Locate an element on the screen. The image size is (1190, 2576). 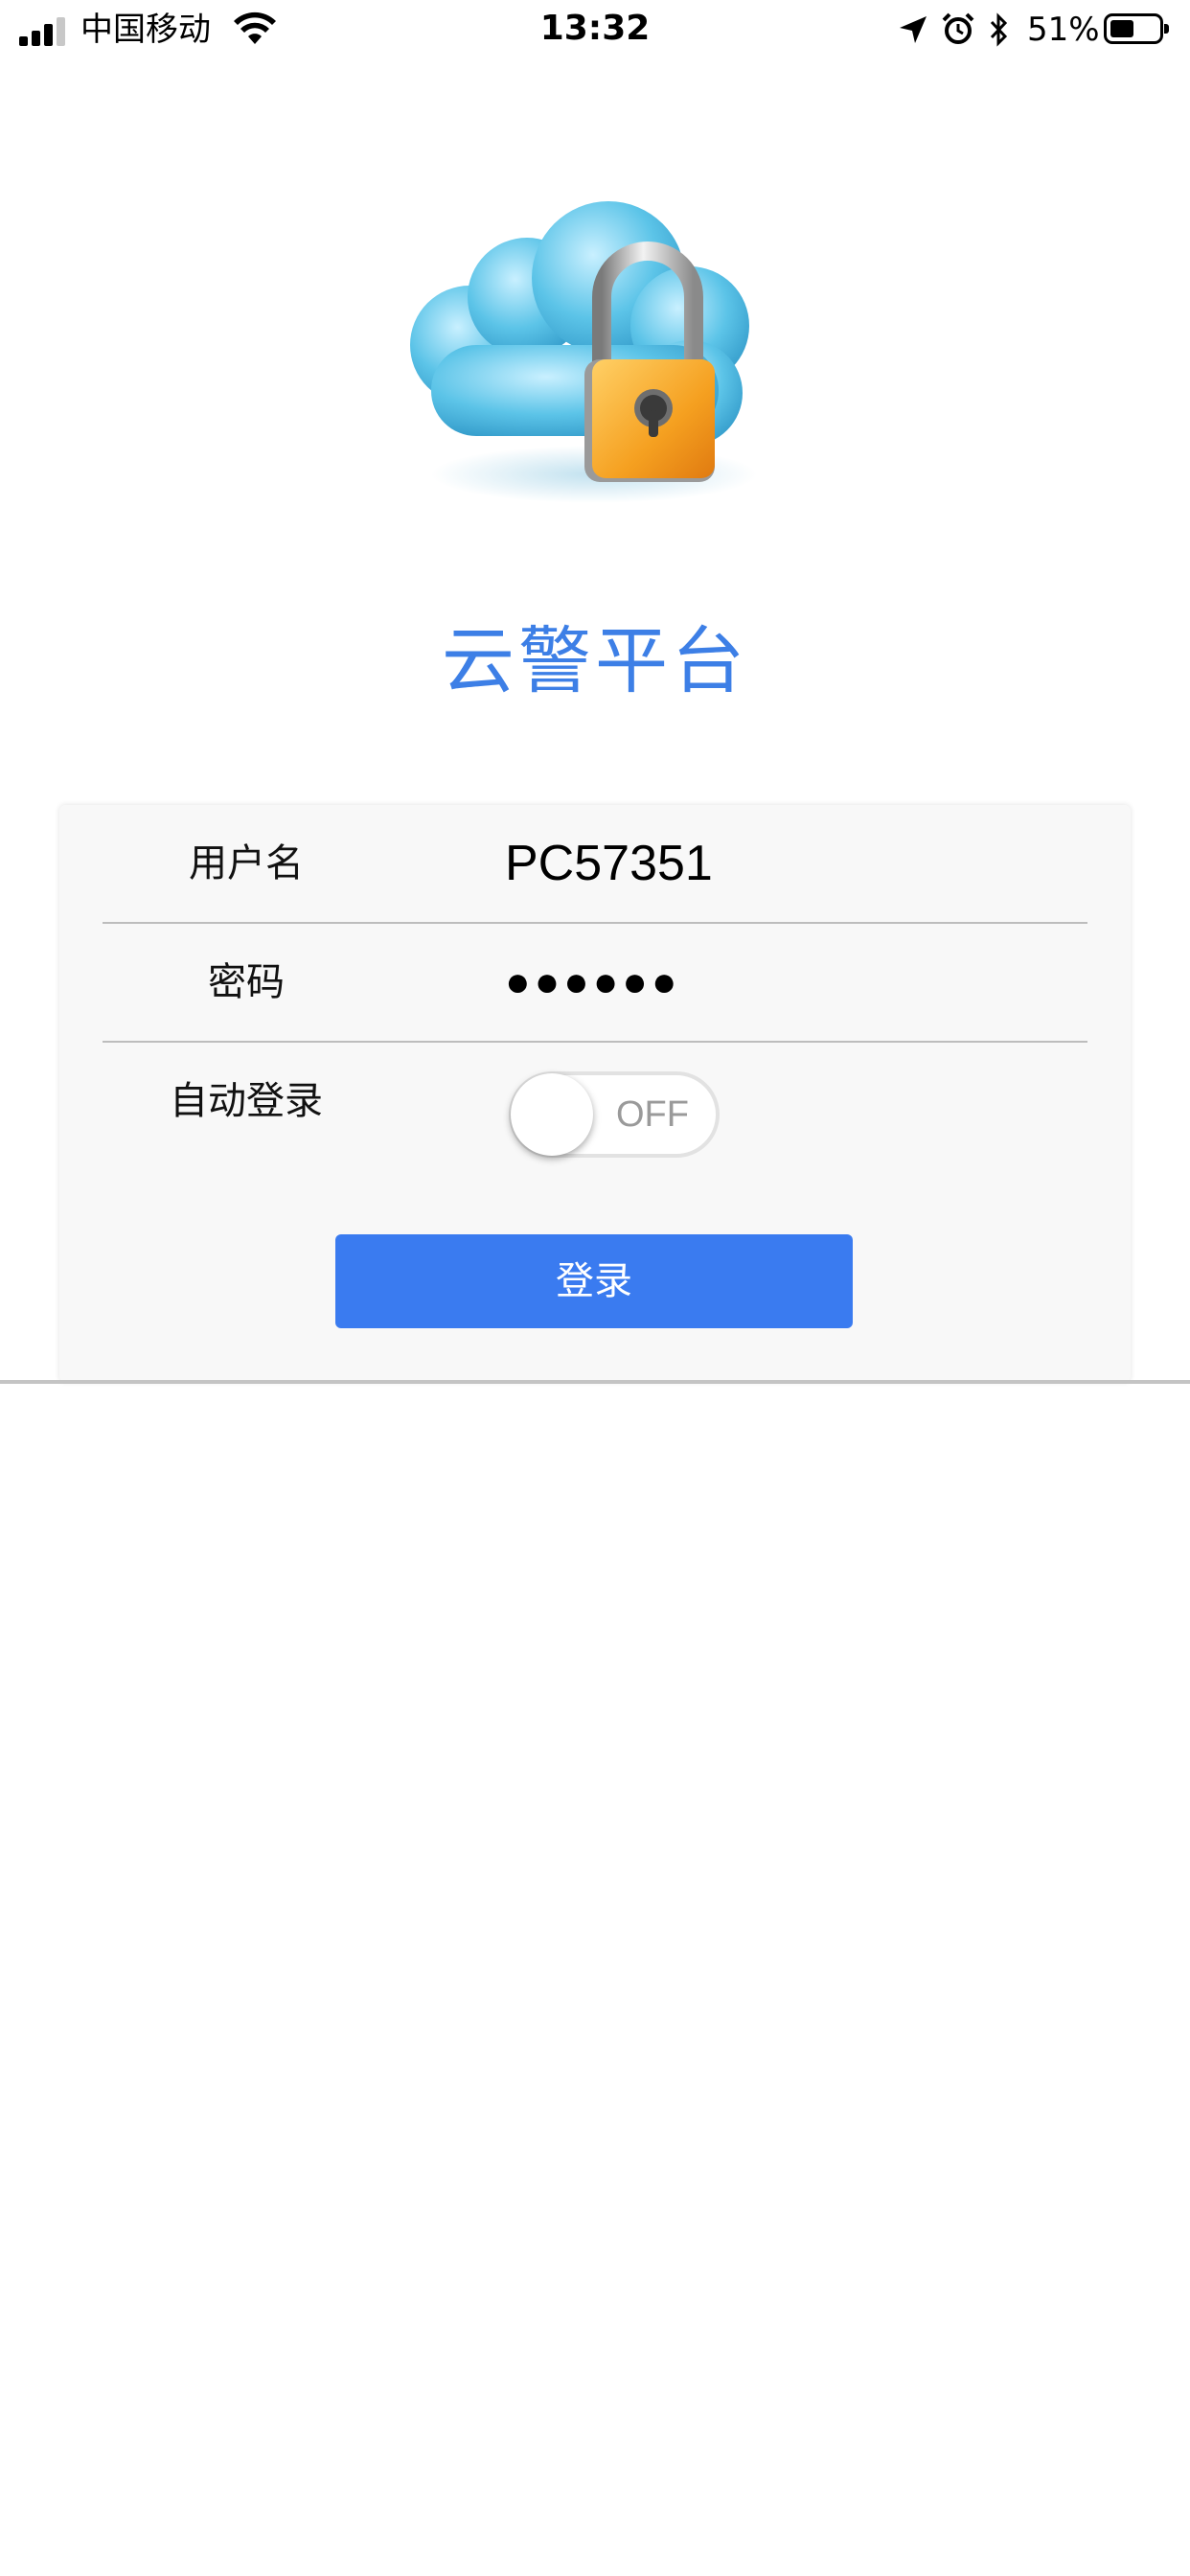
battery-fill is located at coordinates (1122, 28).